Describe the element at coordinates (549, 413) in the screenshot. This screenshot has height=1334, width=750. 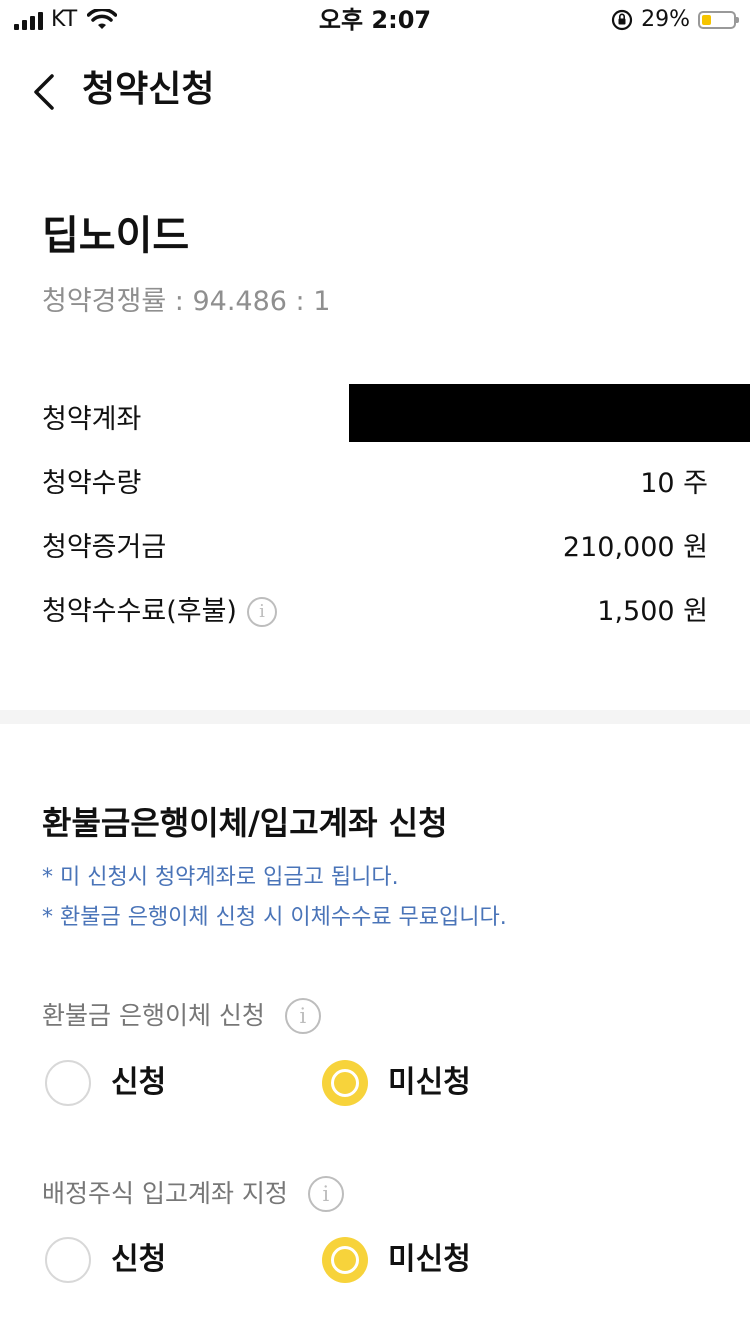
I see `redacted-account-number` at that location.